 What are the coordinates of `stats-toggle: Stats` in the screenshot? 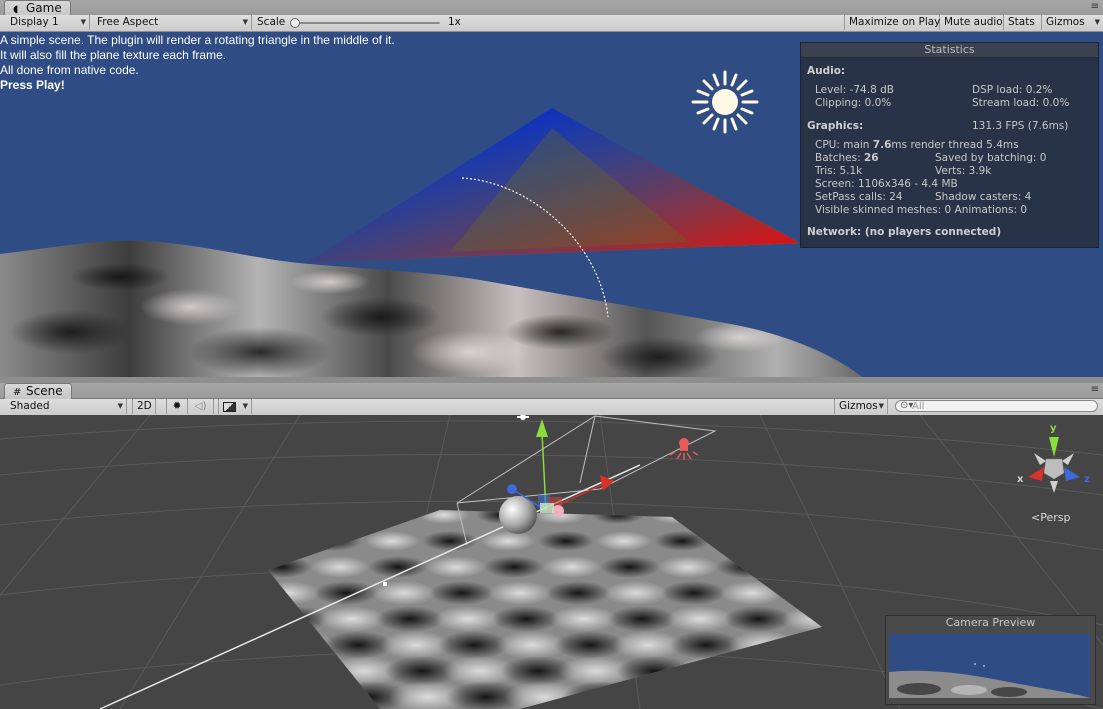 It's located at (1023, 22).